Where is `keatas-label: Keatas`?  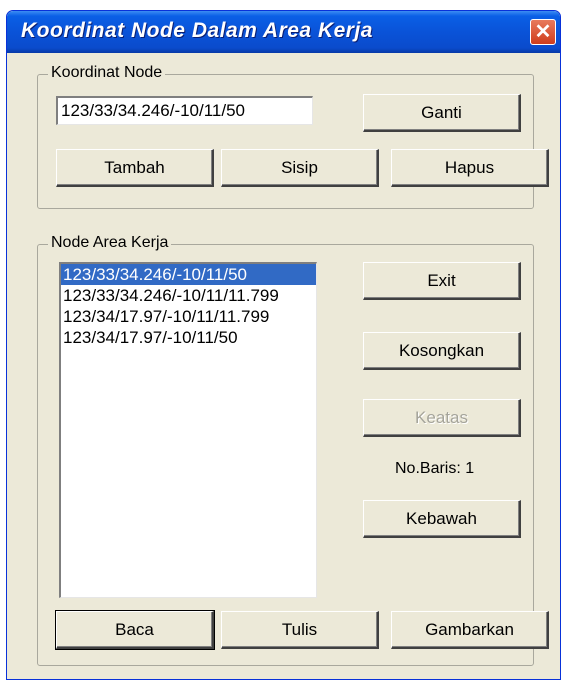
keatas-label: Keatas is located at coordinates (441, 417).